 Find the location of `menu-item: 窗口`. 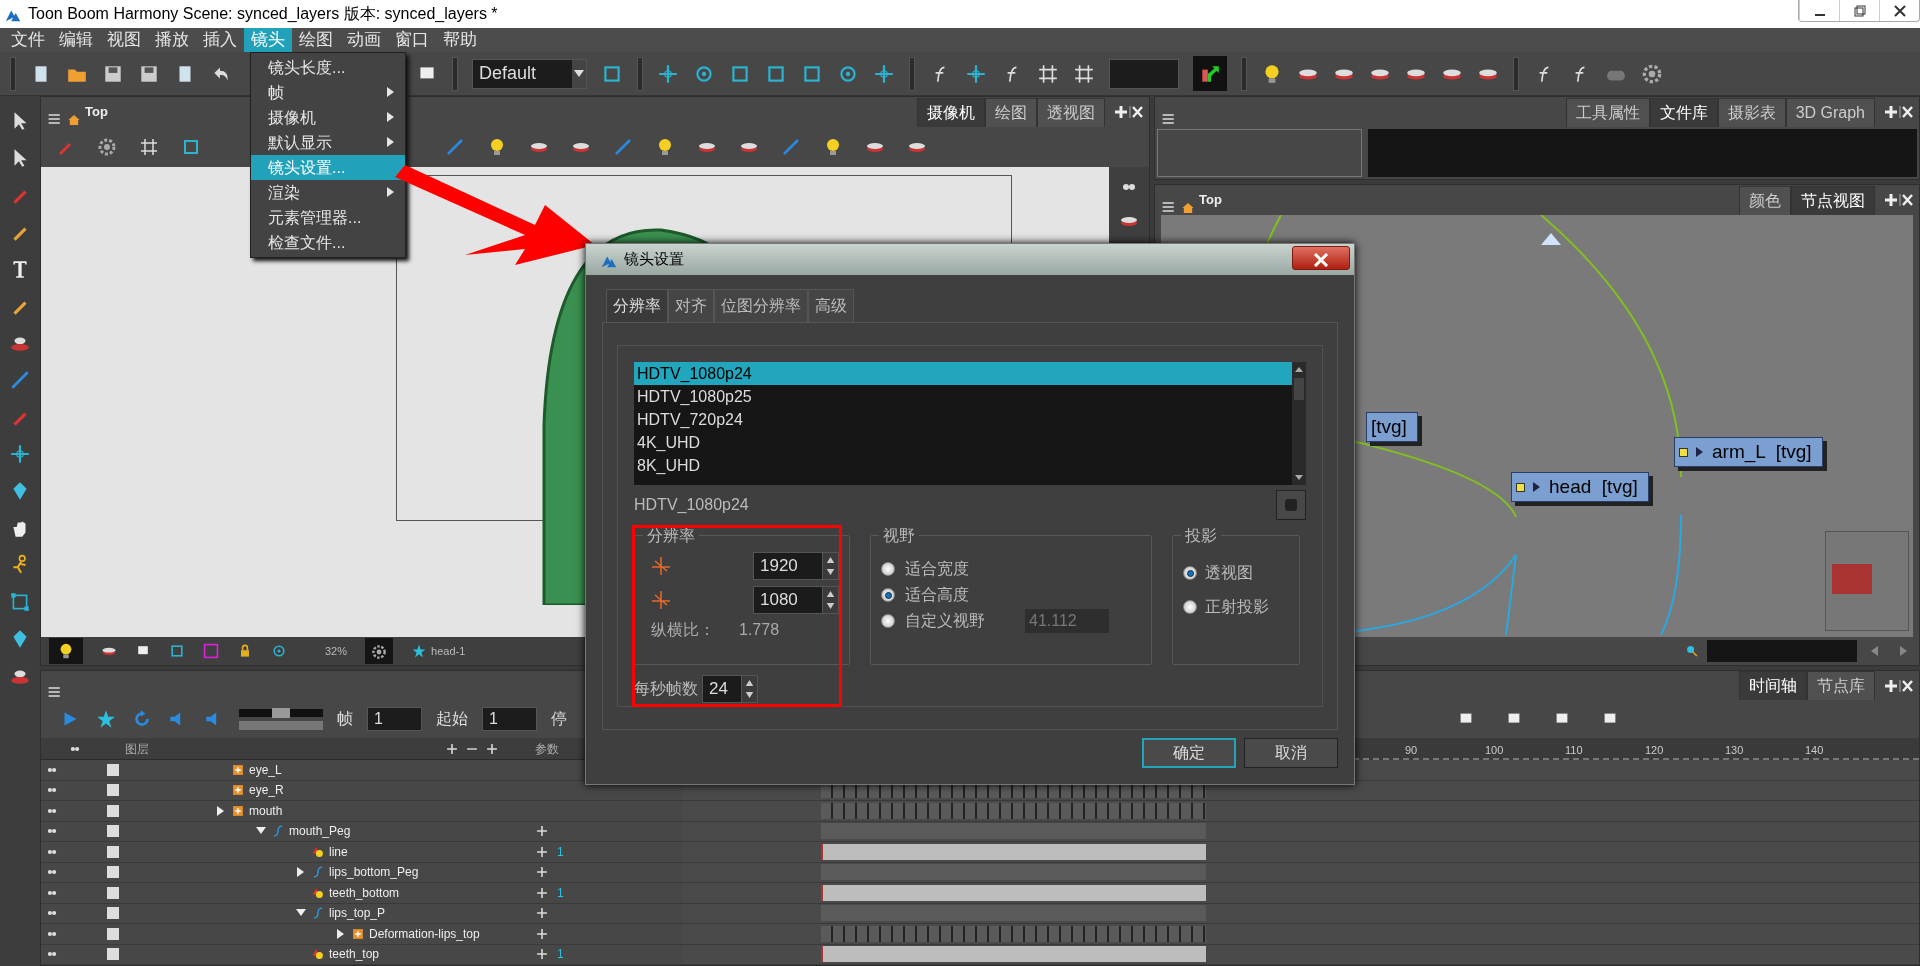

menu-item: 窗口 is located at coordinates (412, 40).